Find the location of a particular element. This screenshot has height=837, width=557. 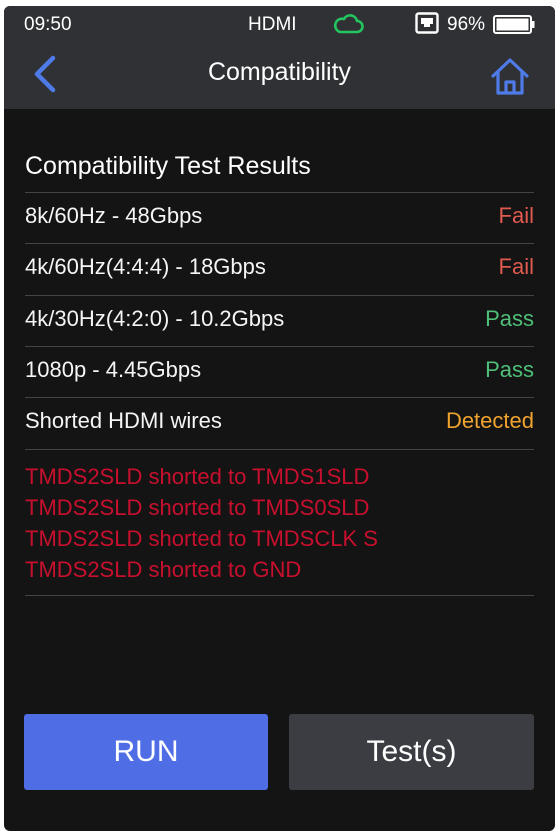

results-section-title: Compatibility Test Results is located at coordinates (168, 166).